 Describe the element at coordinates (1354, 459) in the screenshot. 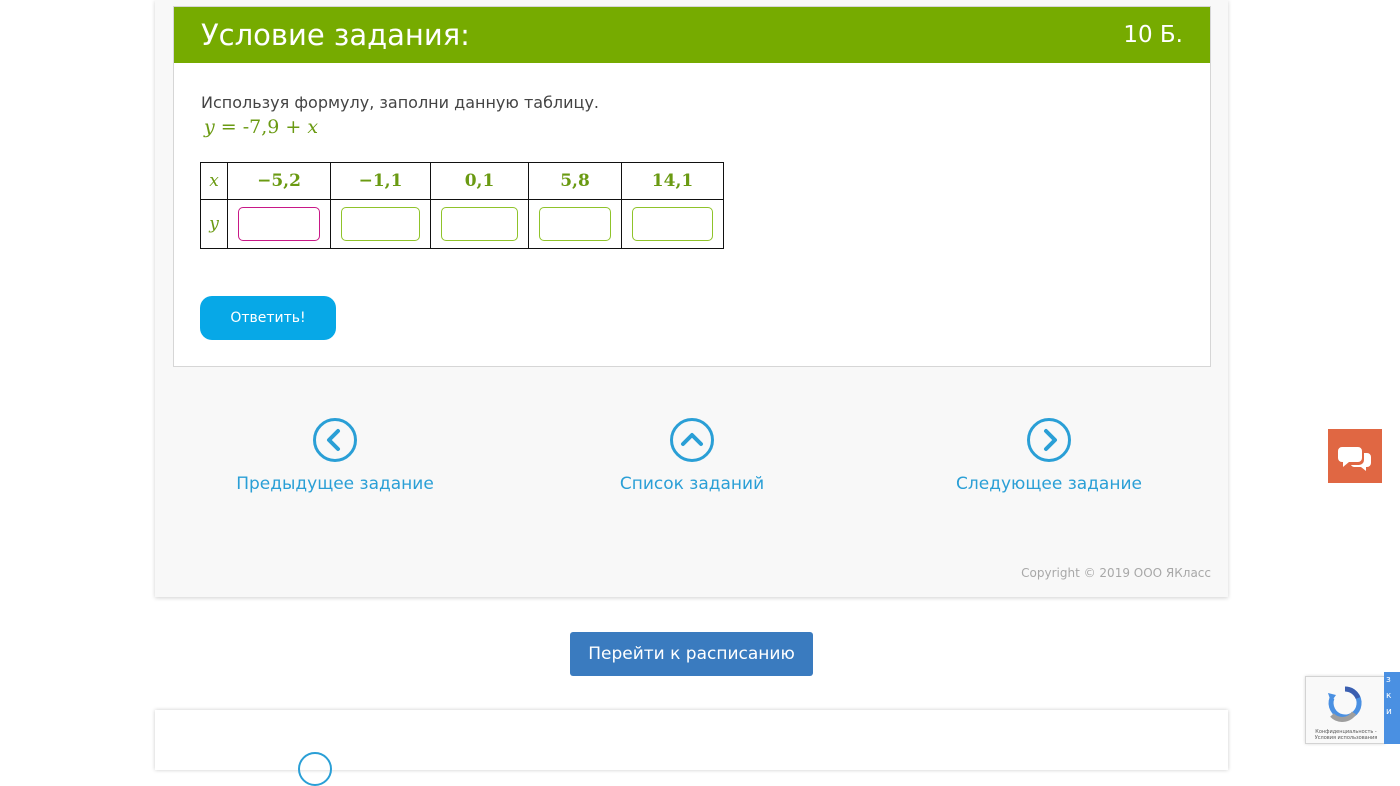

I see `chat-bubbles-icon` at that location.